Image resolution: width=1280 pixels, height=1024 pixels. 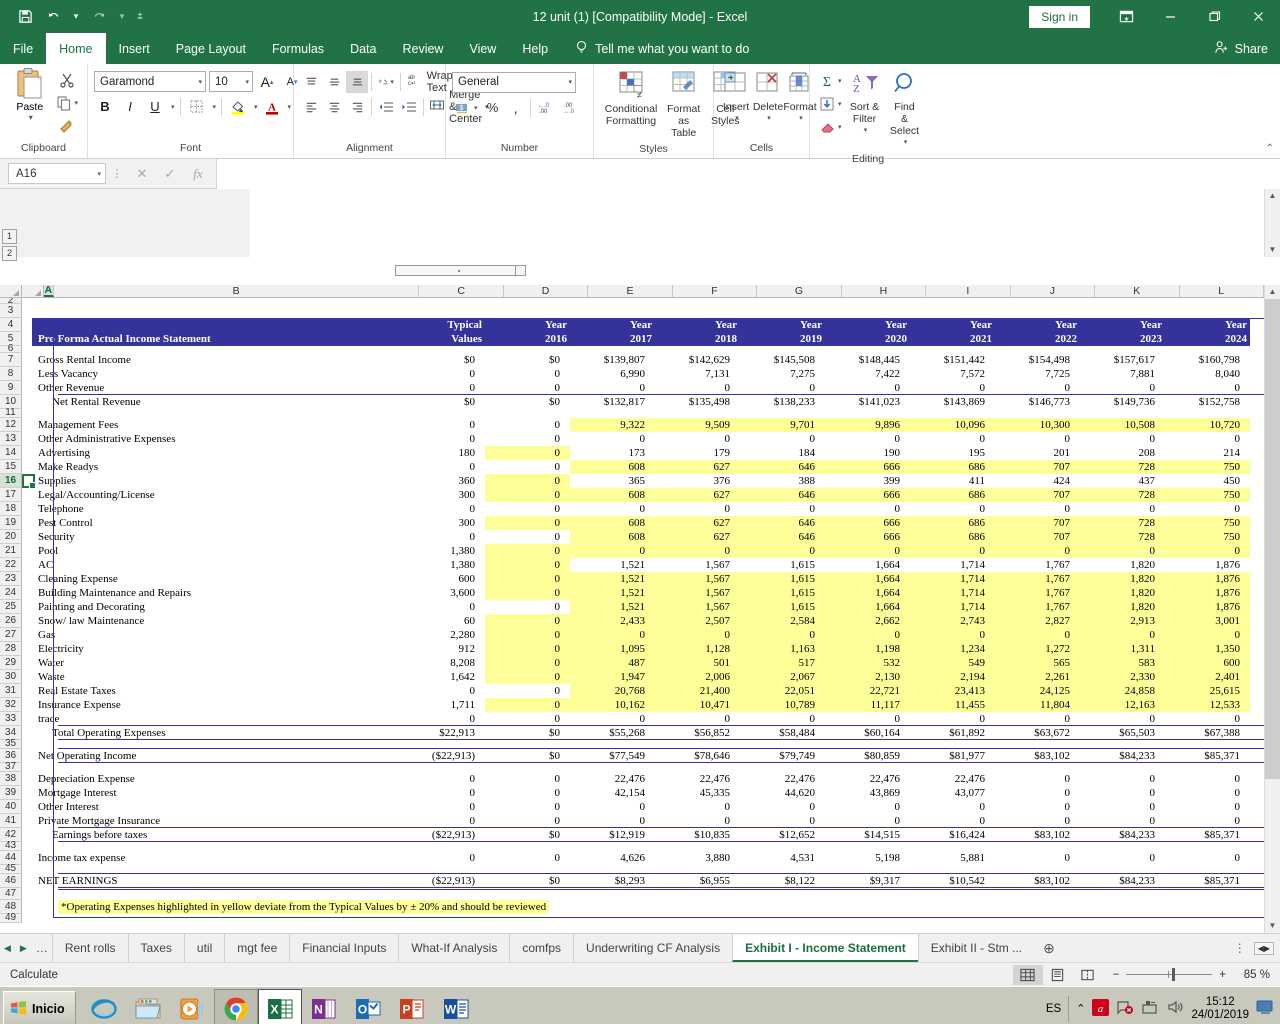 What do you see at coordinates (1253, 975) in the screenshot?
I see `zoom-level: 85 %` at bounding box center [1253, 975].